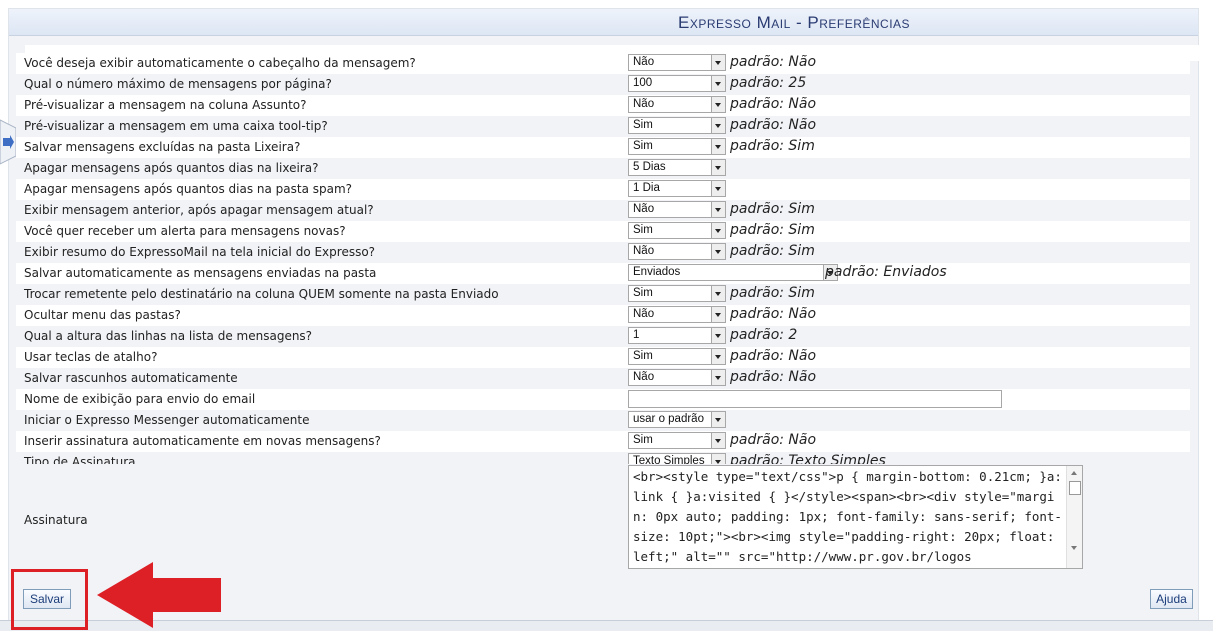 The image size is (1213, 631). Describe the element at coordinates (815, 399) in the screenshot. I see `display-name-input` at that location.